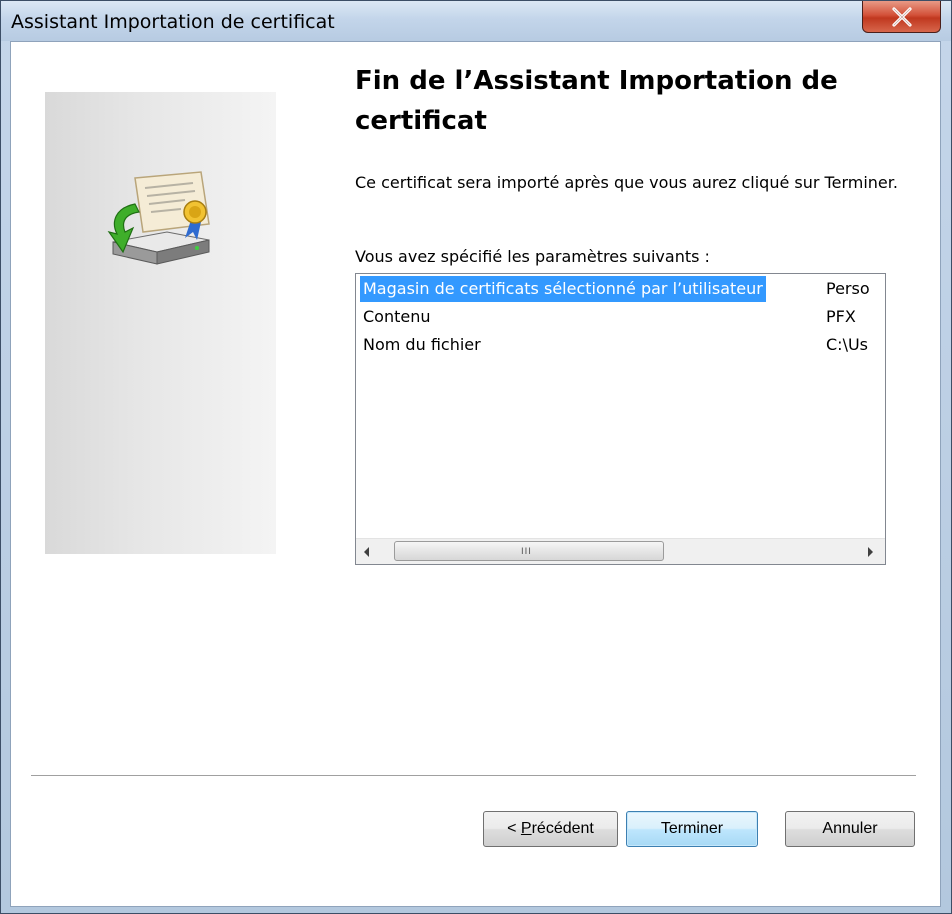  I want to click on list-item-name: Contenu, so click(397, 316).